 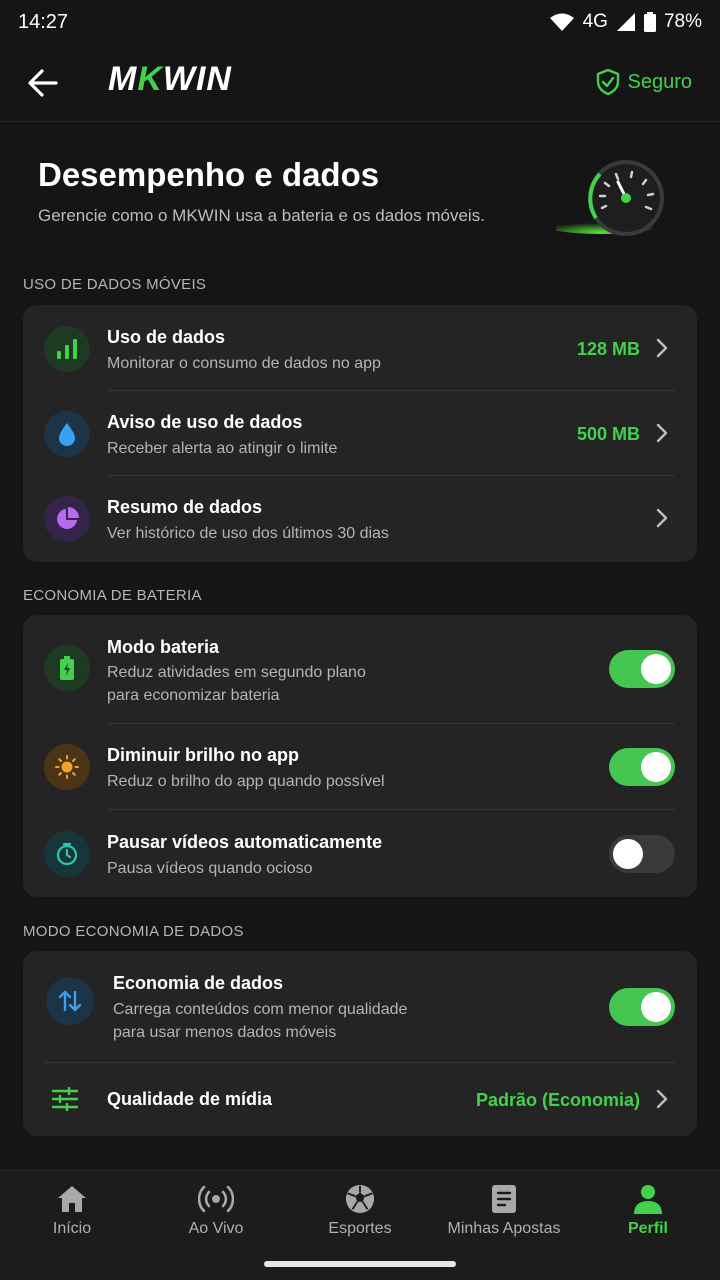 I want to click on home-icon, so click(x=72, y=1199).